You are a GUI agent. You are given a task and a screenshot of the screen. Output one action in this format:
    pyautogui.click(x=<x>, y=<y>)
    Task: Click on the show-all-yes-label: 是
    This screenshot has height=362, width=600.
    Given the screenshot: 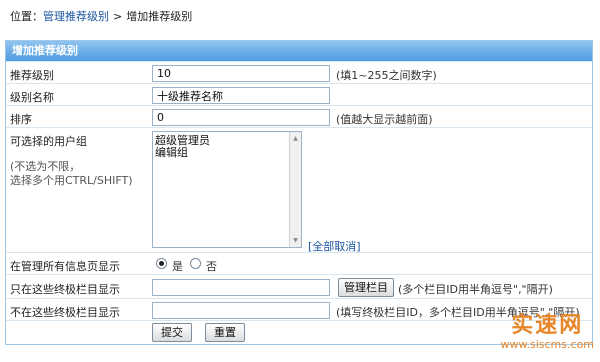 What is the action you would take?
    pyautogui.click(x=177, y=266)
    